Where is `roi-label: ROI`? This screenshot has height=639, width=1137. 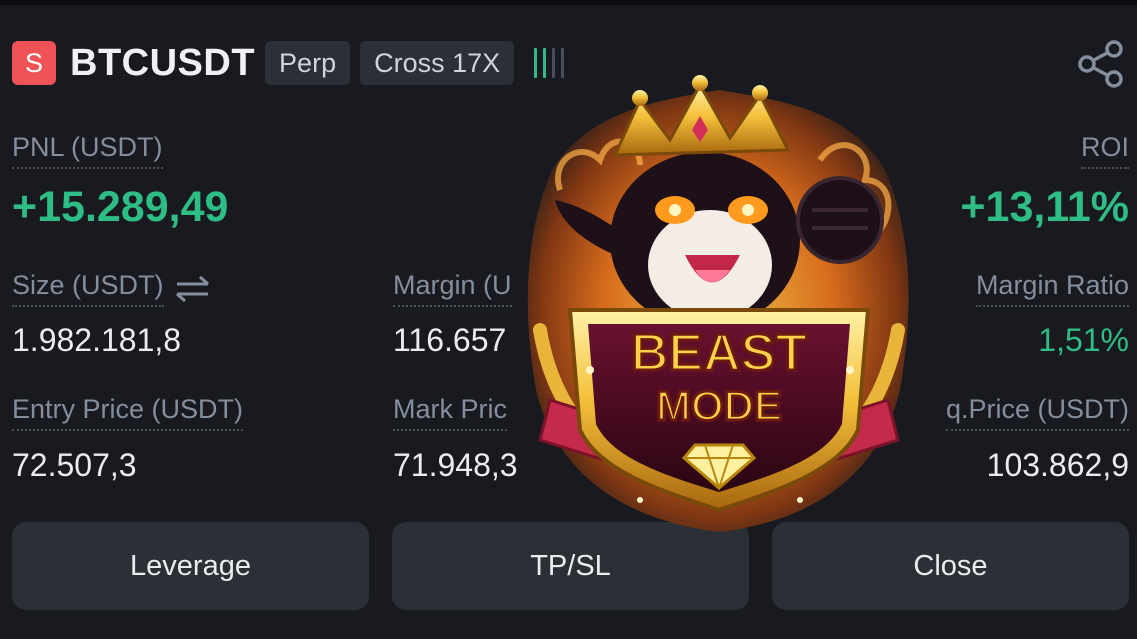
roi-label: ROI is located at coordinates (1104, 151).